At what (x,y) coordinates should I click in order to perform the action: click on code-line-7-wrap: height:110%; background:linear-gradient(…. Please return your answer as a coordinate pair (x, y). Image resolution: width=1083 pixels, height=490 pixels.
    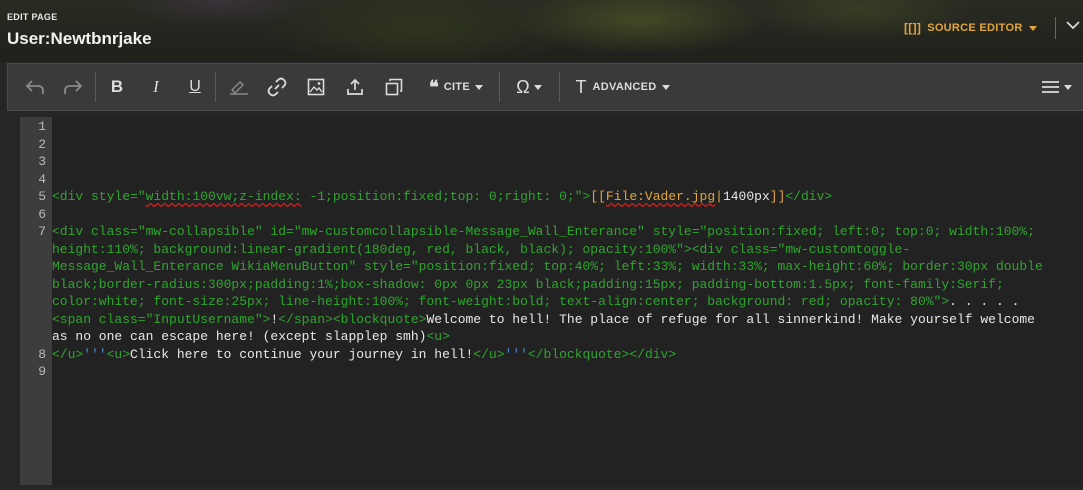
    Looking at the image, I should click on (481, 249).